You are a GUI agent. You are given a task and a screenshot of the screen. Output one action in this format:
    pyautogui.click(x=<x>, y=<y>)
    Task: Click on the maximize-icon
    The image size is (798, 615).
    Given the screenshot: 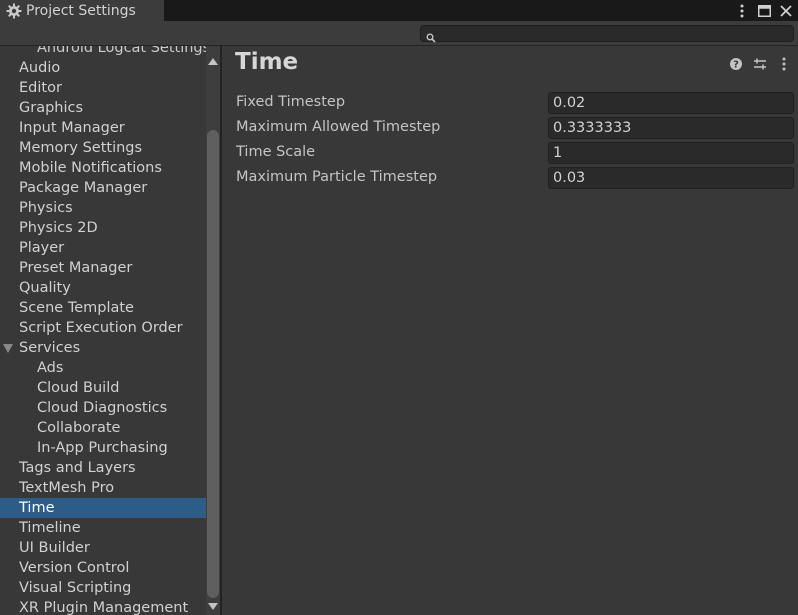 What is the action you would take?
    pyautogui.click(x=764, y=11)
    